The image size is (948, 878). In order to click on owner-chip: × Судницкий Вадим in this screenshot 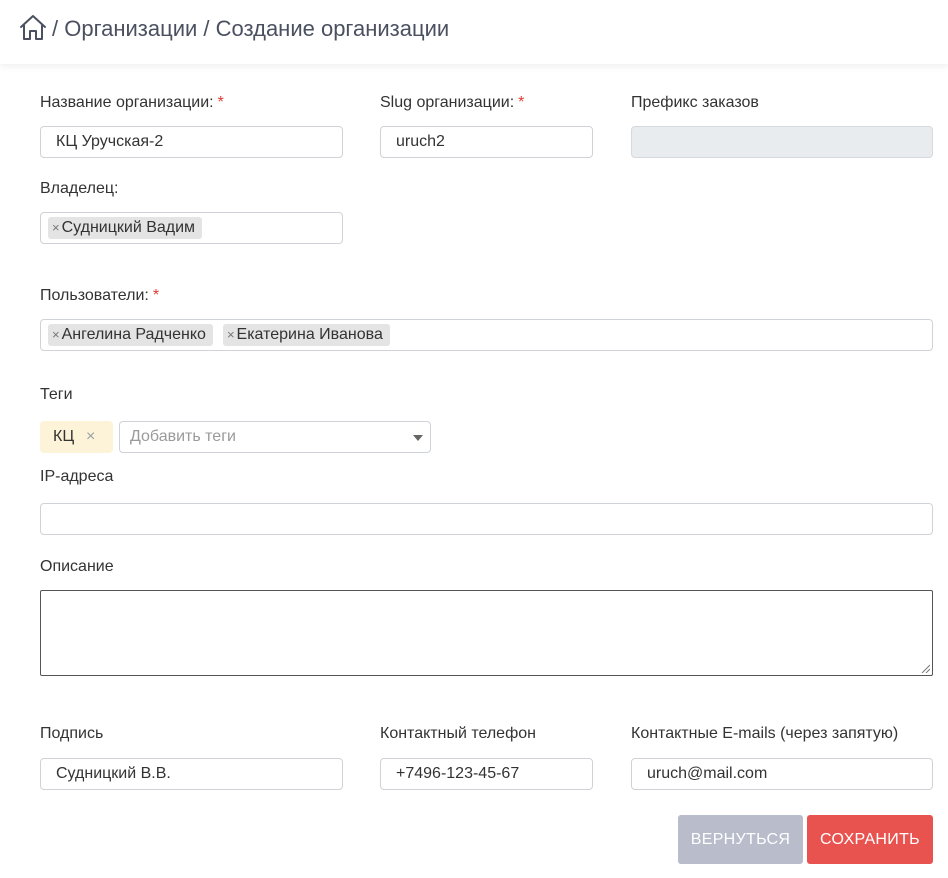, I will do `click(125, 228)`.